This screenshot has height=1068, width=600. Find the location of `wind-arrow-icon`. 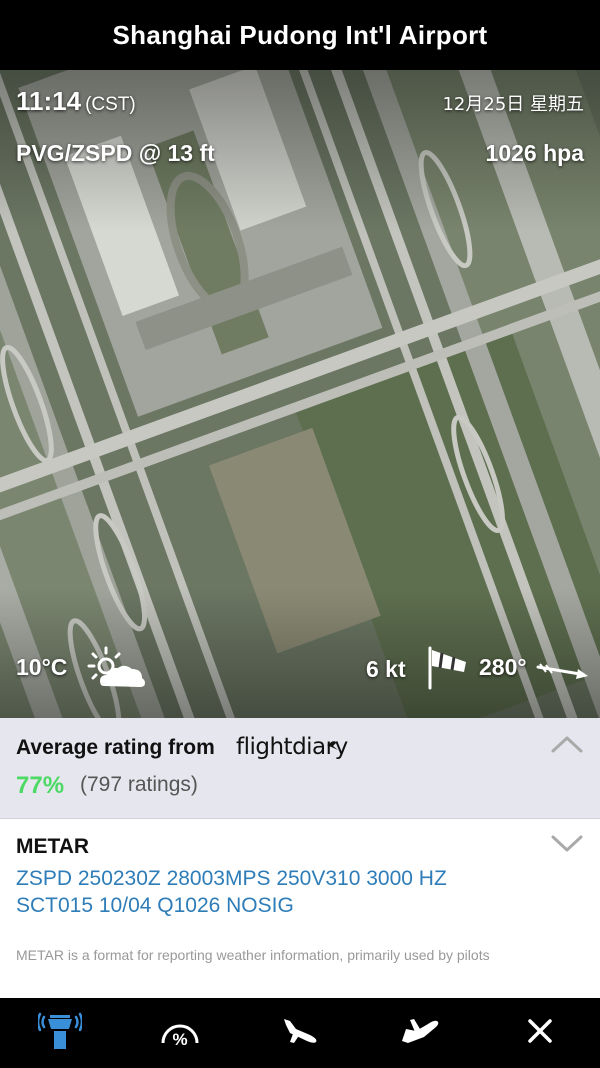

wind-arrow-icon is located at coordinates (563, 674).